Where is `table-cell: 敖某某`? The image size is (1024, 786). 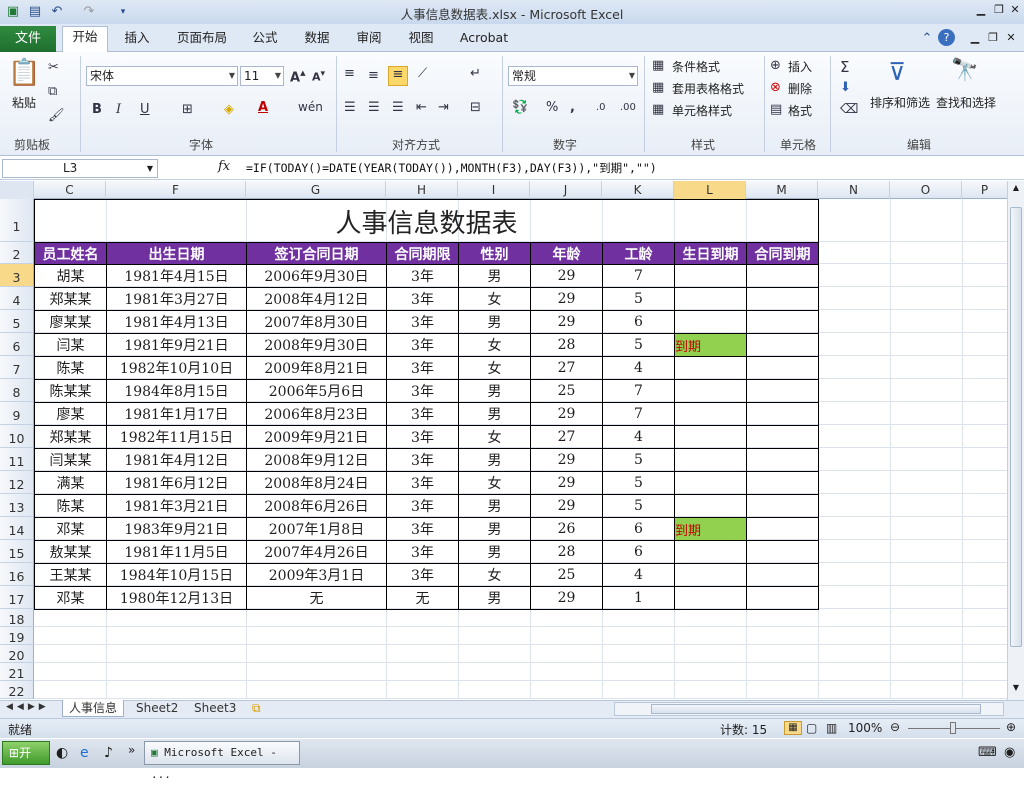 table-cell: 敖某某 is located at coordinates (70, 552).